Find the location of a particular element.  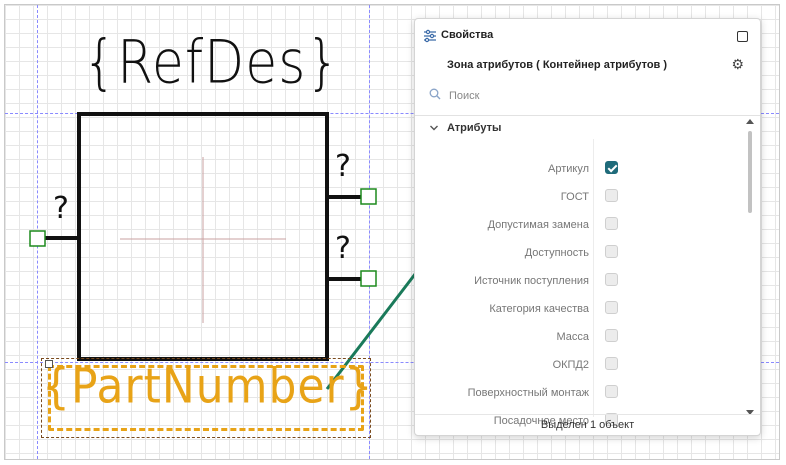

attribute-row: Поверхностный монтаж is located at coordinates (580, 394).